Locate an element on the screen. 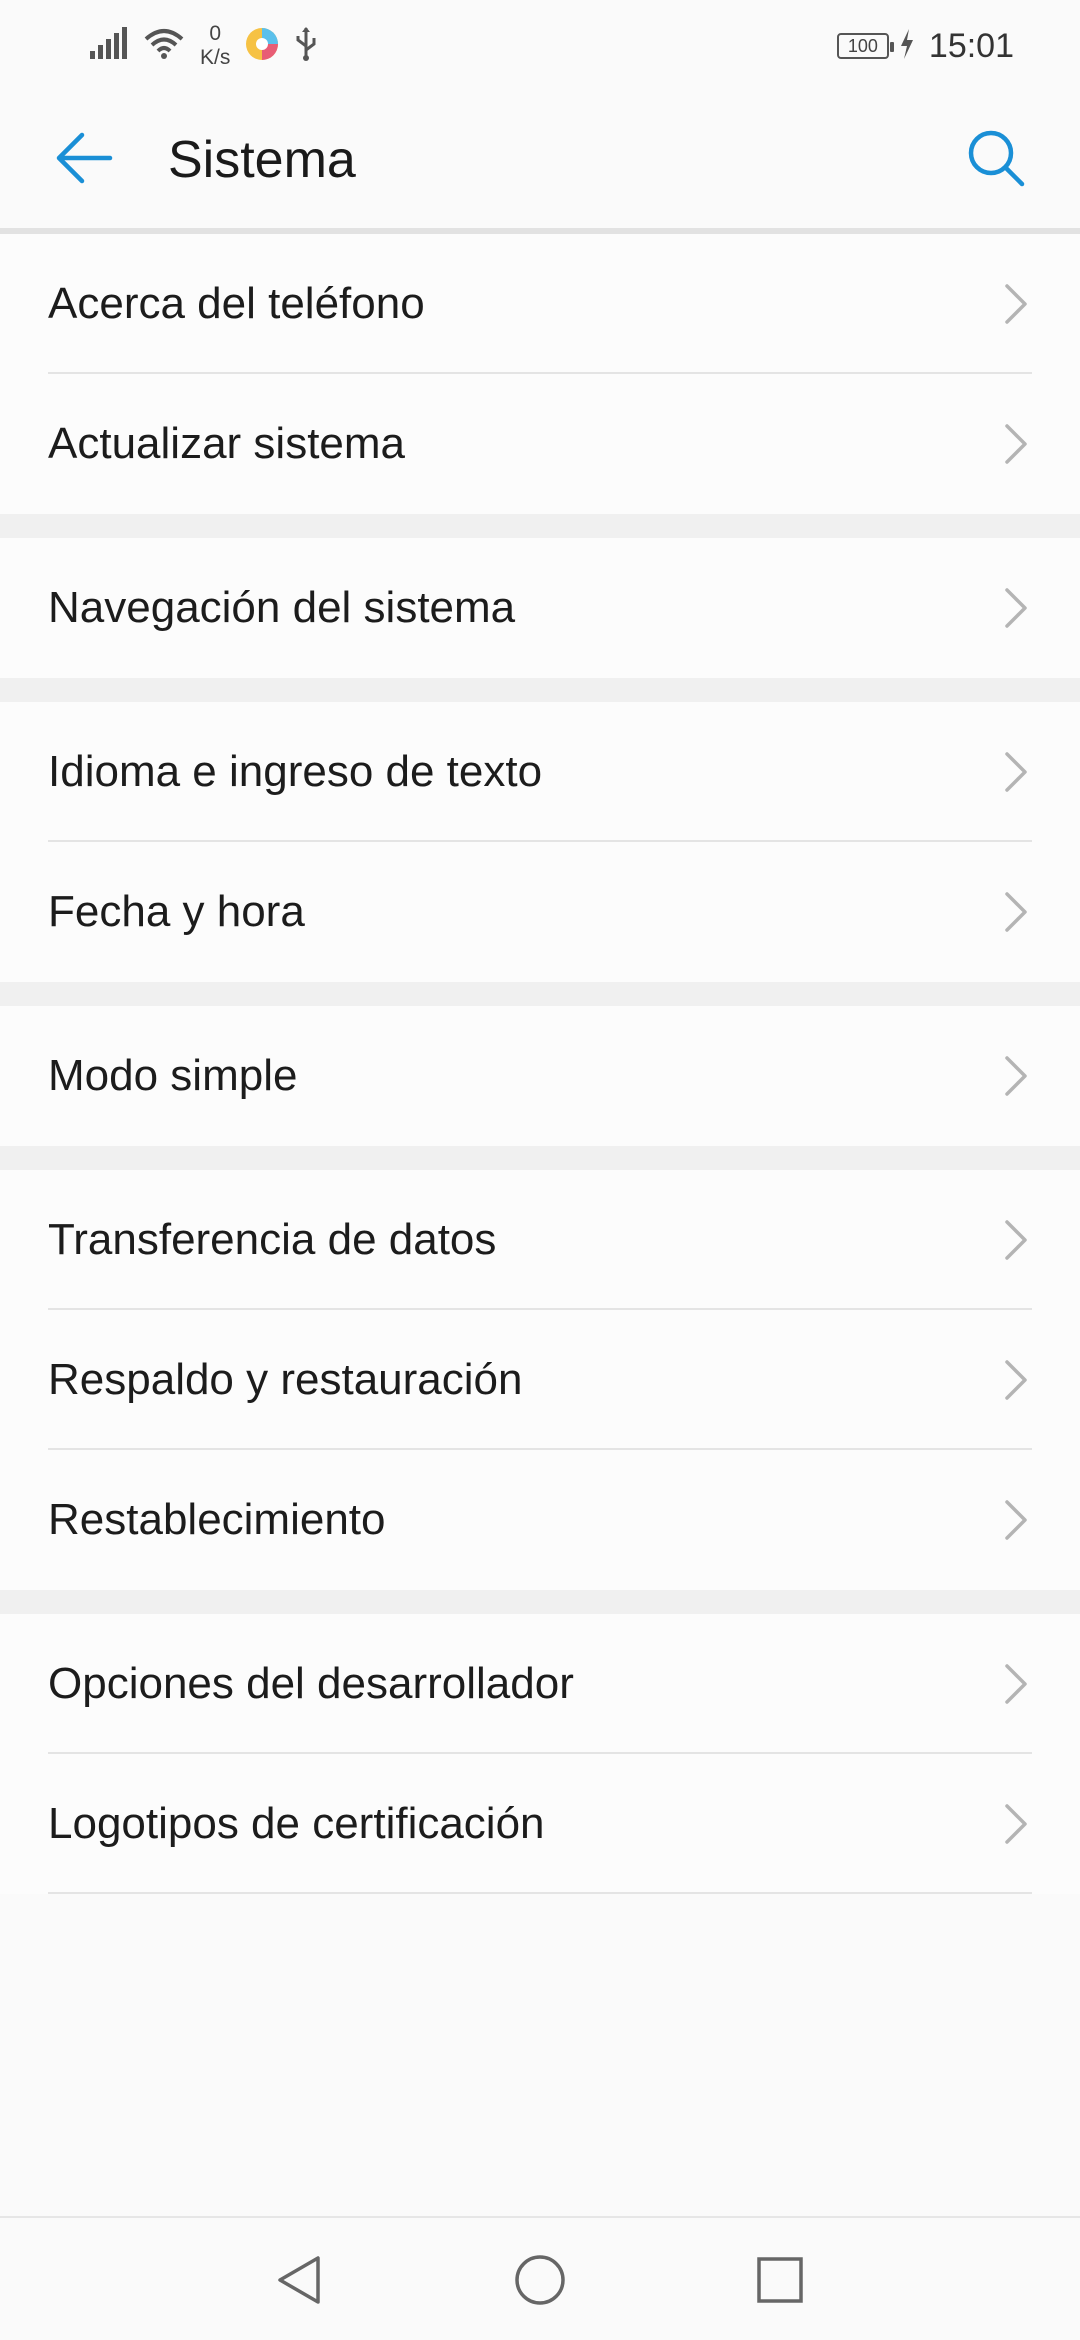  network-speed-unit: K/s is located at coordinates (215, 57).